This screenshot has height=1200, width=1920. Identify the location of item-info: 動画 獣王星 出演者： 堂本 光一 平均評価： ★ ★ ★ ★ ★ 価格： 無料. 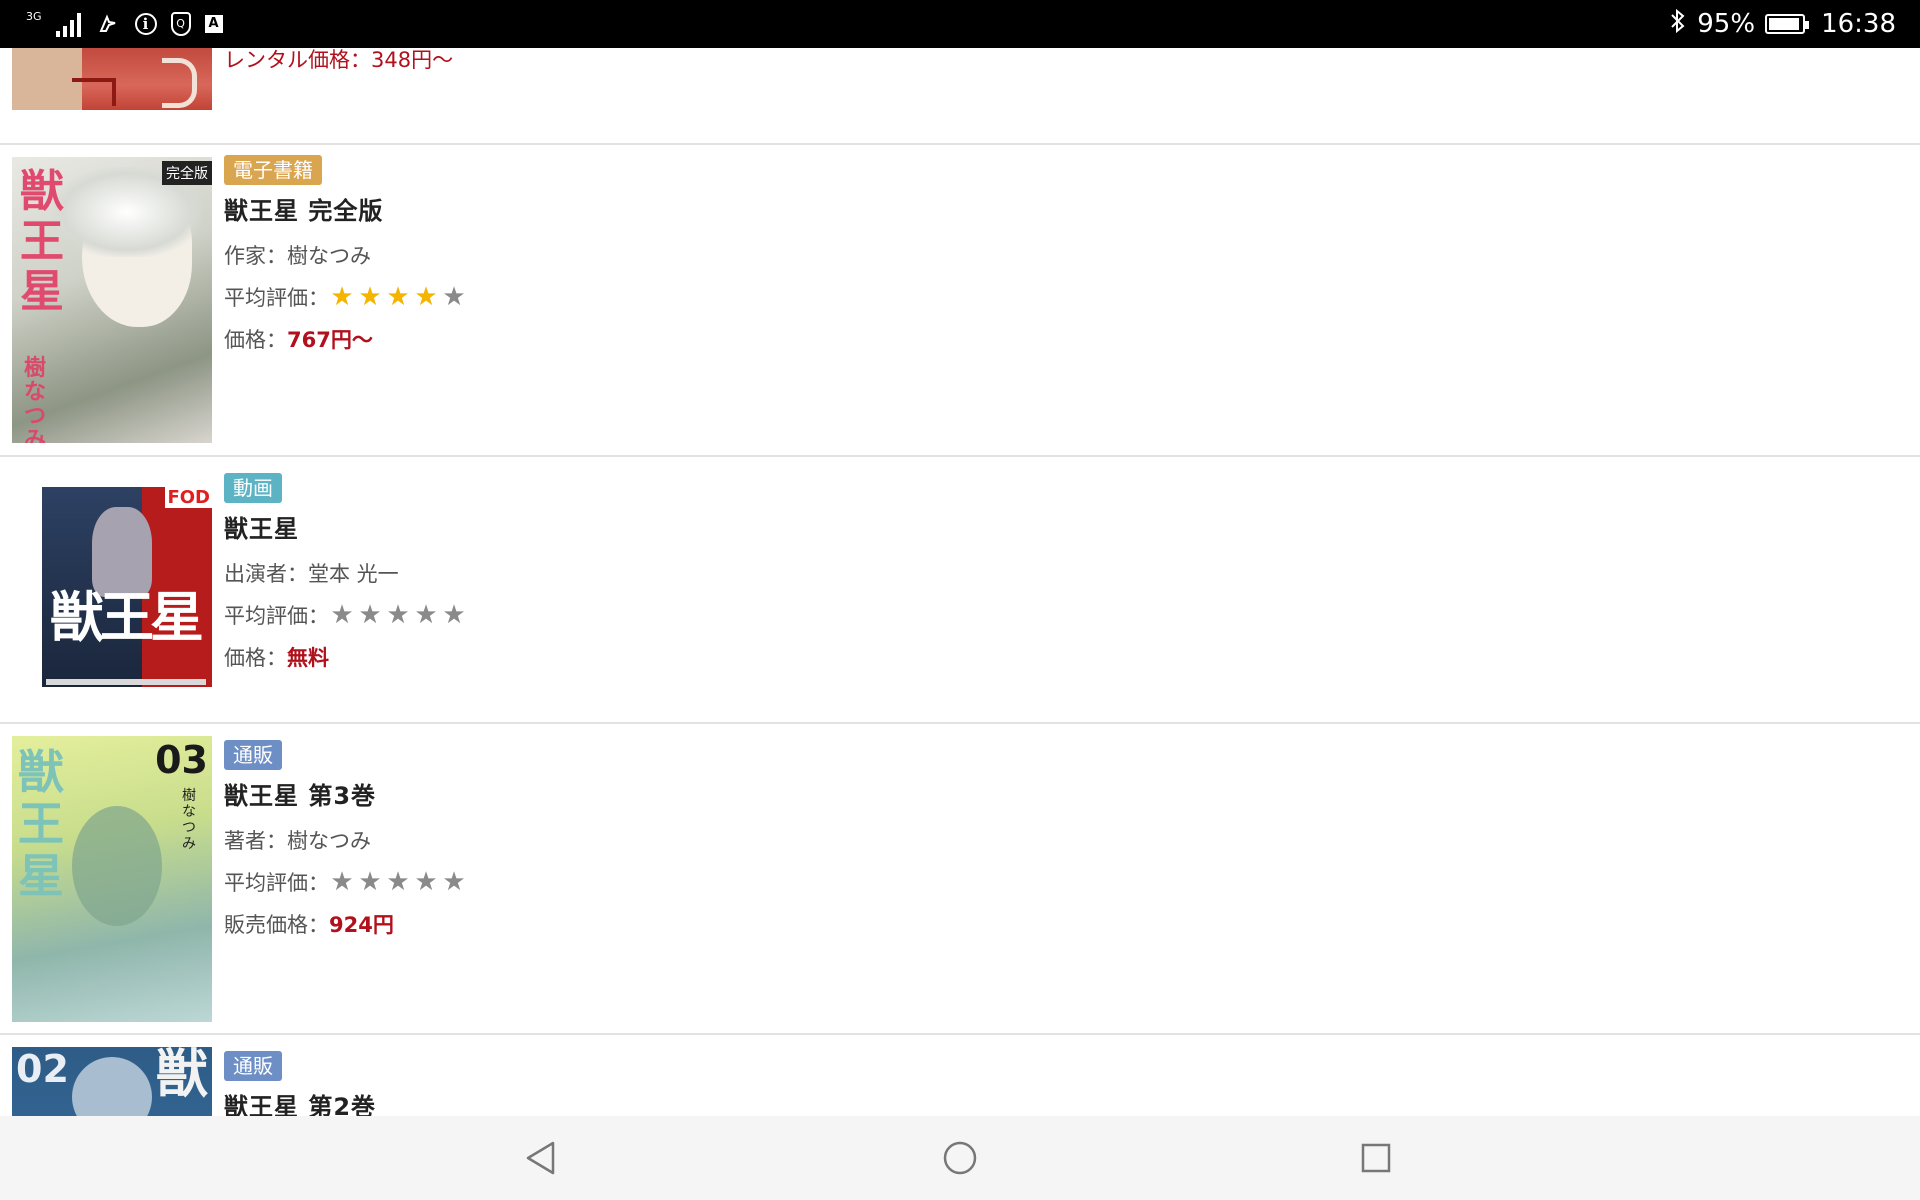
(345, 572).